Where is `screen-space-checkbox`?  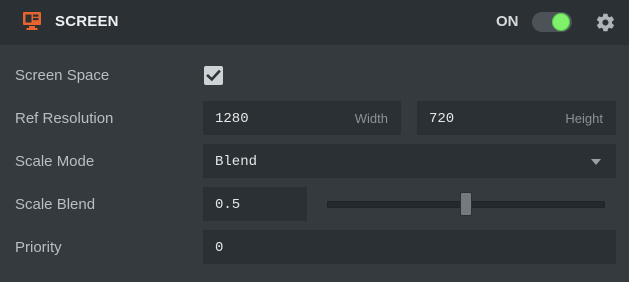 screen-space-checkbox is located at coordinates (213, 75).